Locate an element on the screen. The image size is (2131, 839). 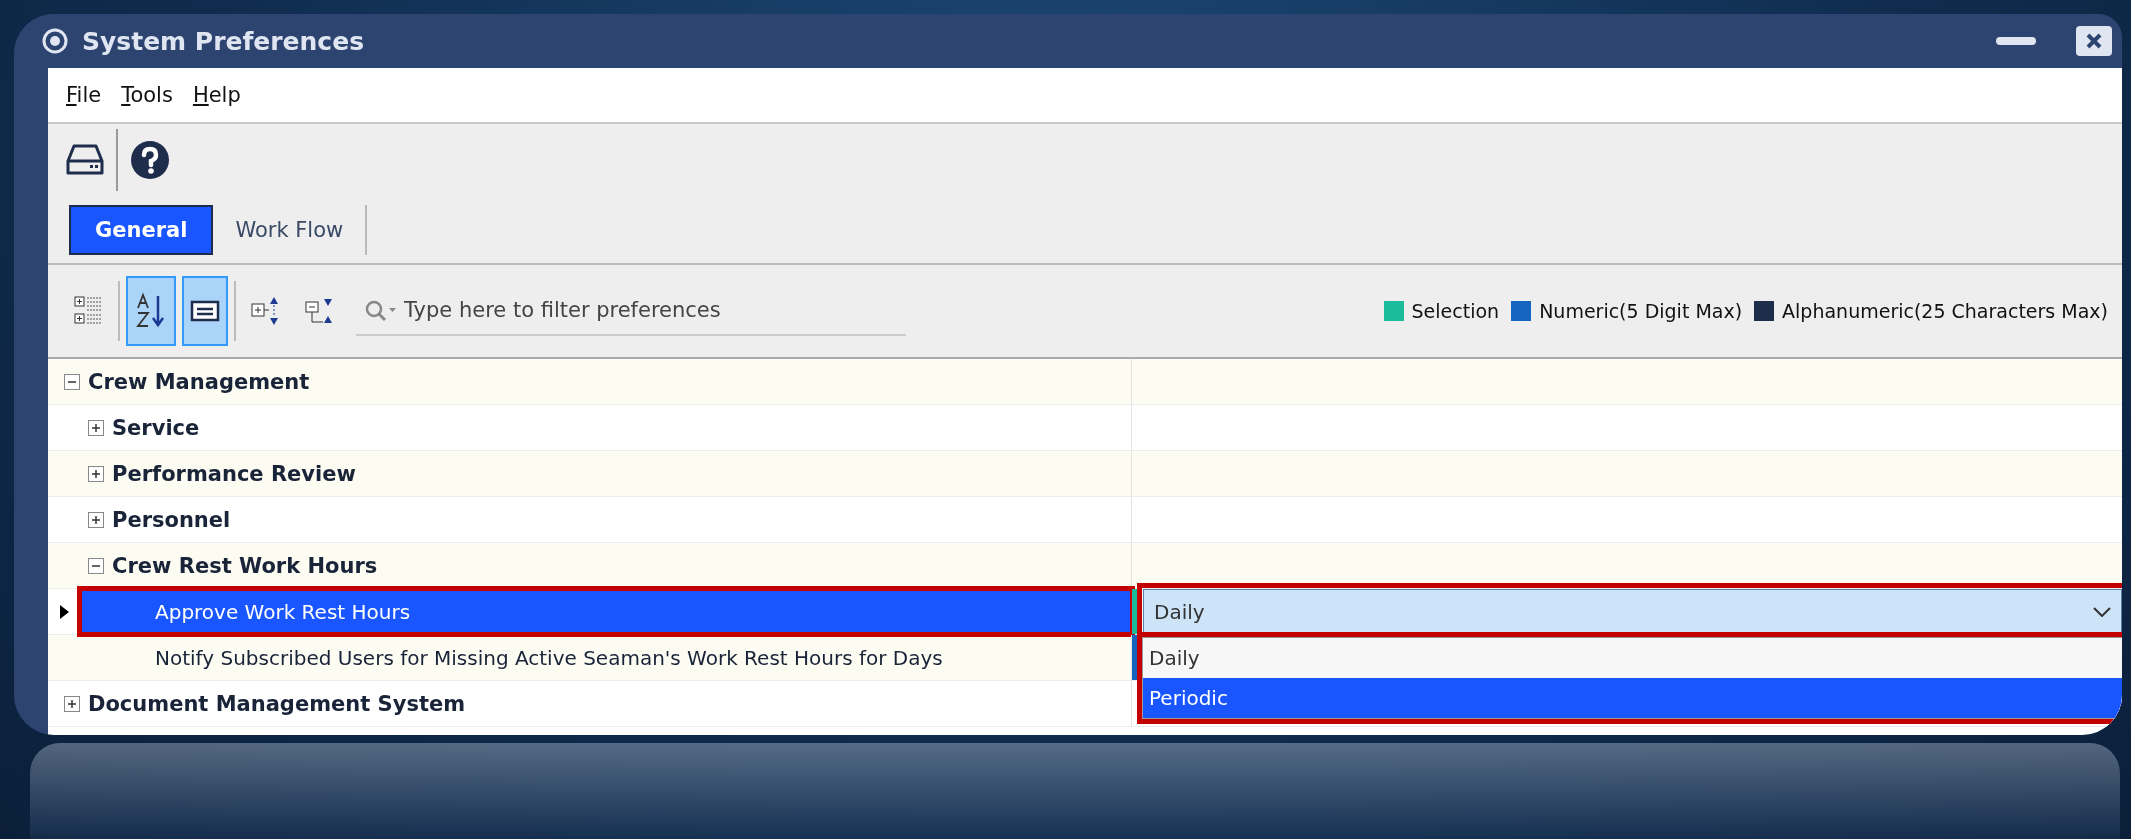
group-name: Service is located at coordinates (156, 427).